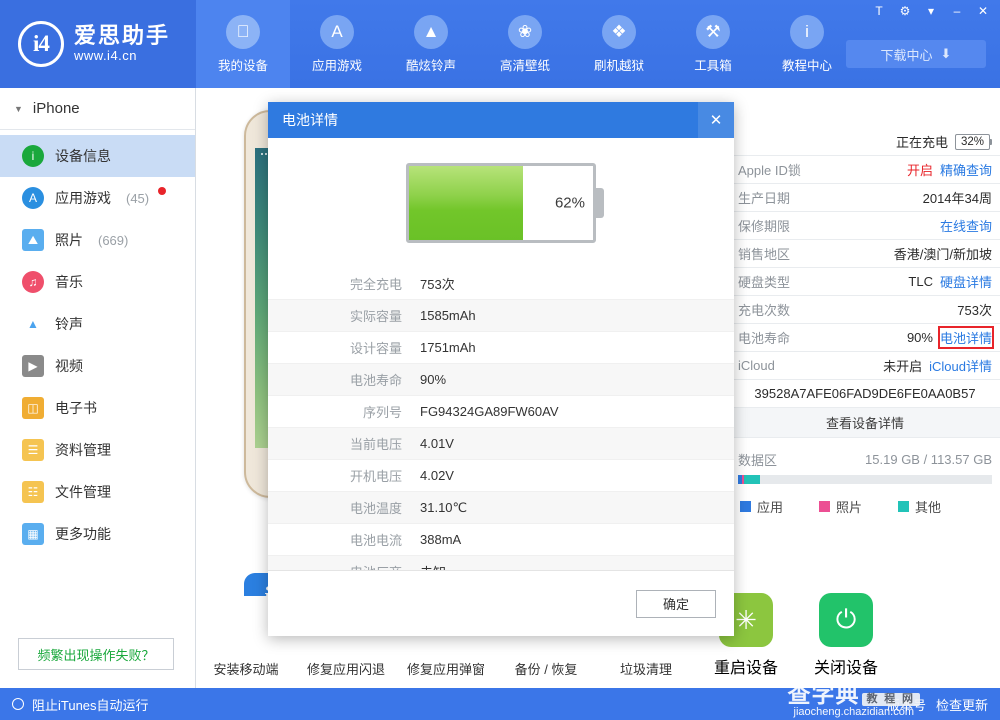 This screenshot has width=1000, height=720. Describe the element at coordinates (138, 198) in the screenshot. I see `sidebar-item-count: (45)` at that location.